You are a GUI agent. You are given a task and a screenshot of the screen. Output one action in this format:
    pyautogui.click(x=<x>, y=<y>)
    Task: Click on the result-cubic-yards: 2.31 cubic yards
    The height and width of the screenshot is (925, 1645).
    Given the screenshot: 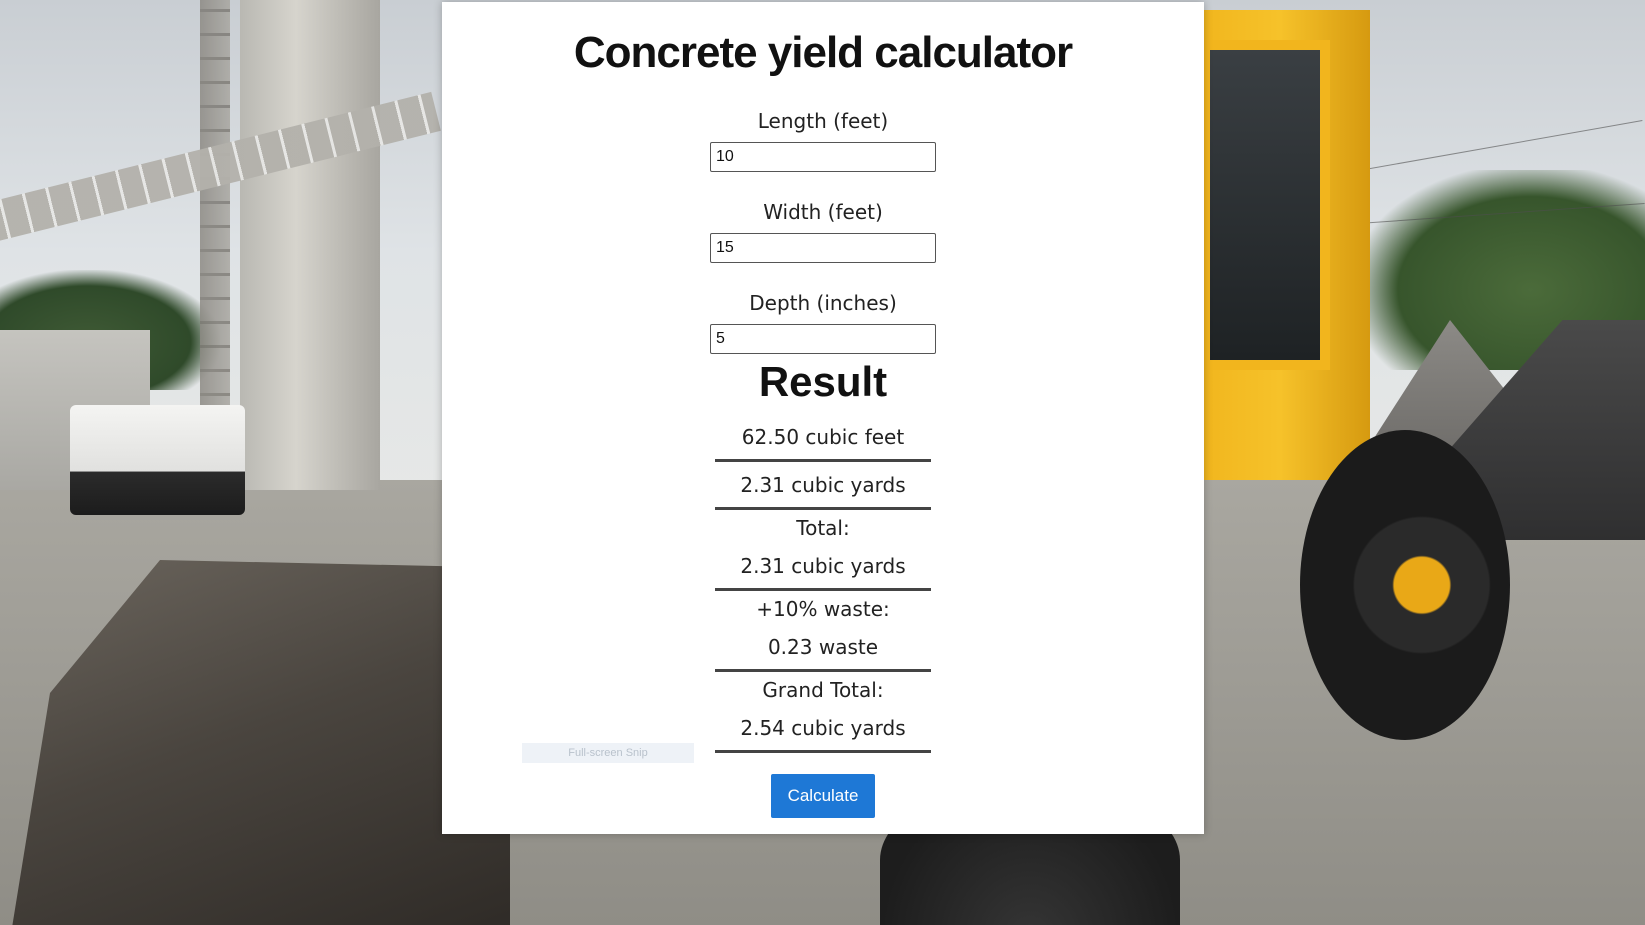 What is the action you would take?
    pyautogui.click(x=823, y=490)
    